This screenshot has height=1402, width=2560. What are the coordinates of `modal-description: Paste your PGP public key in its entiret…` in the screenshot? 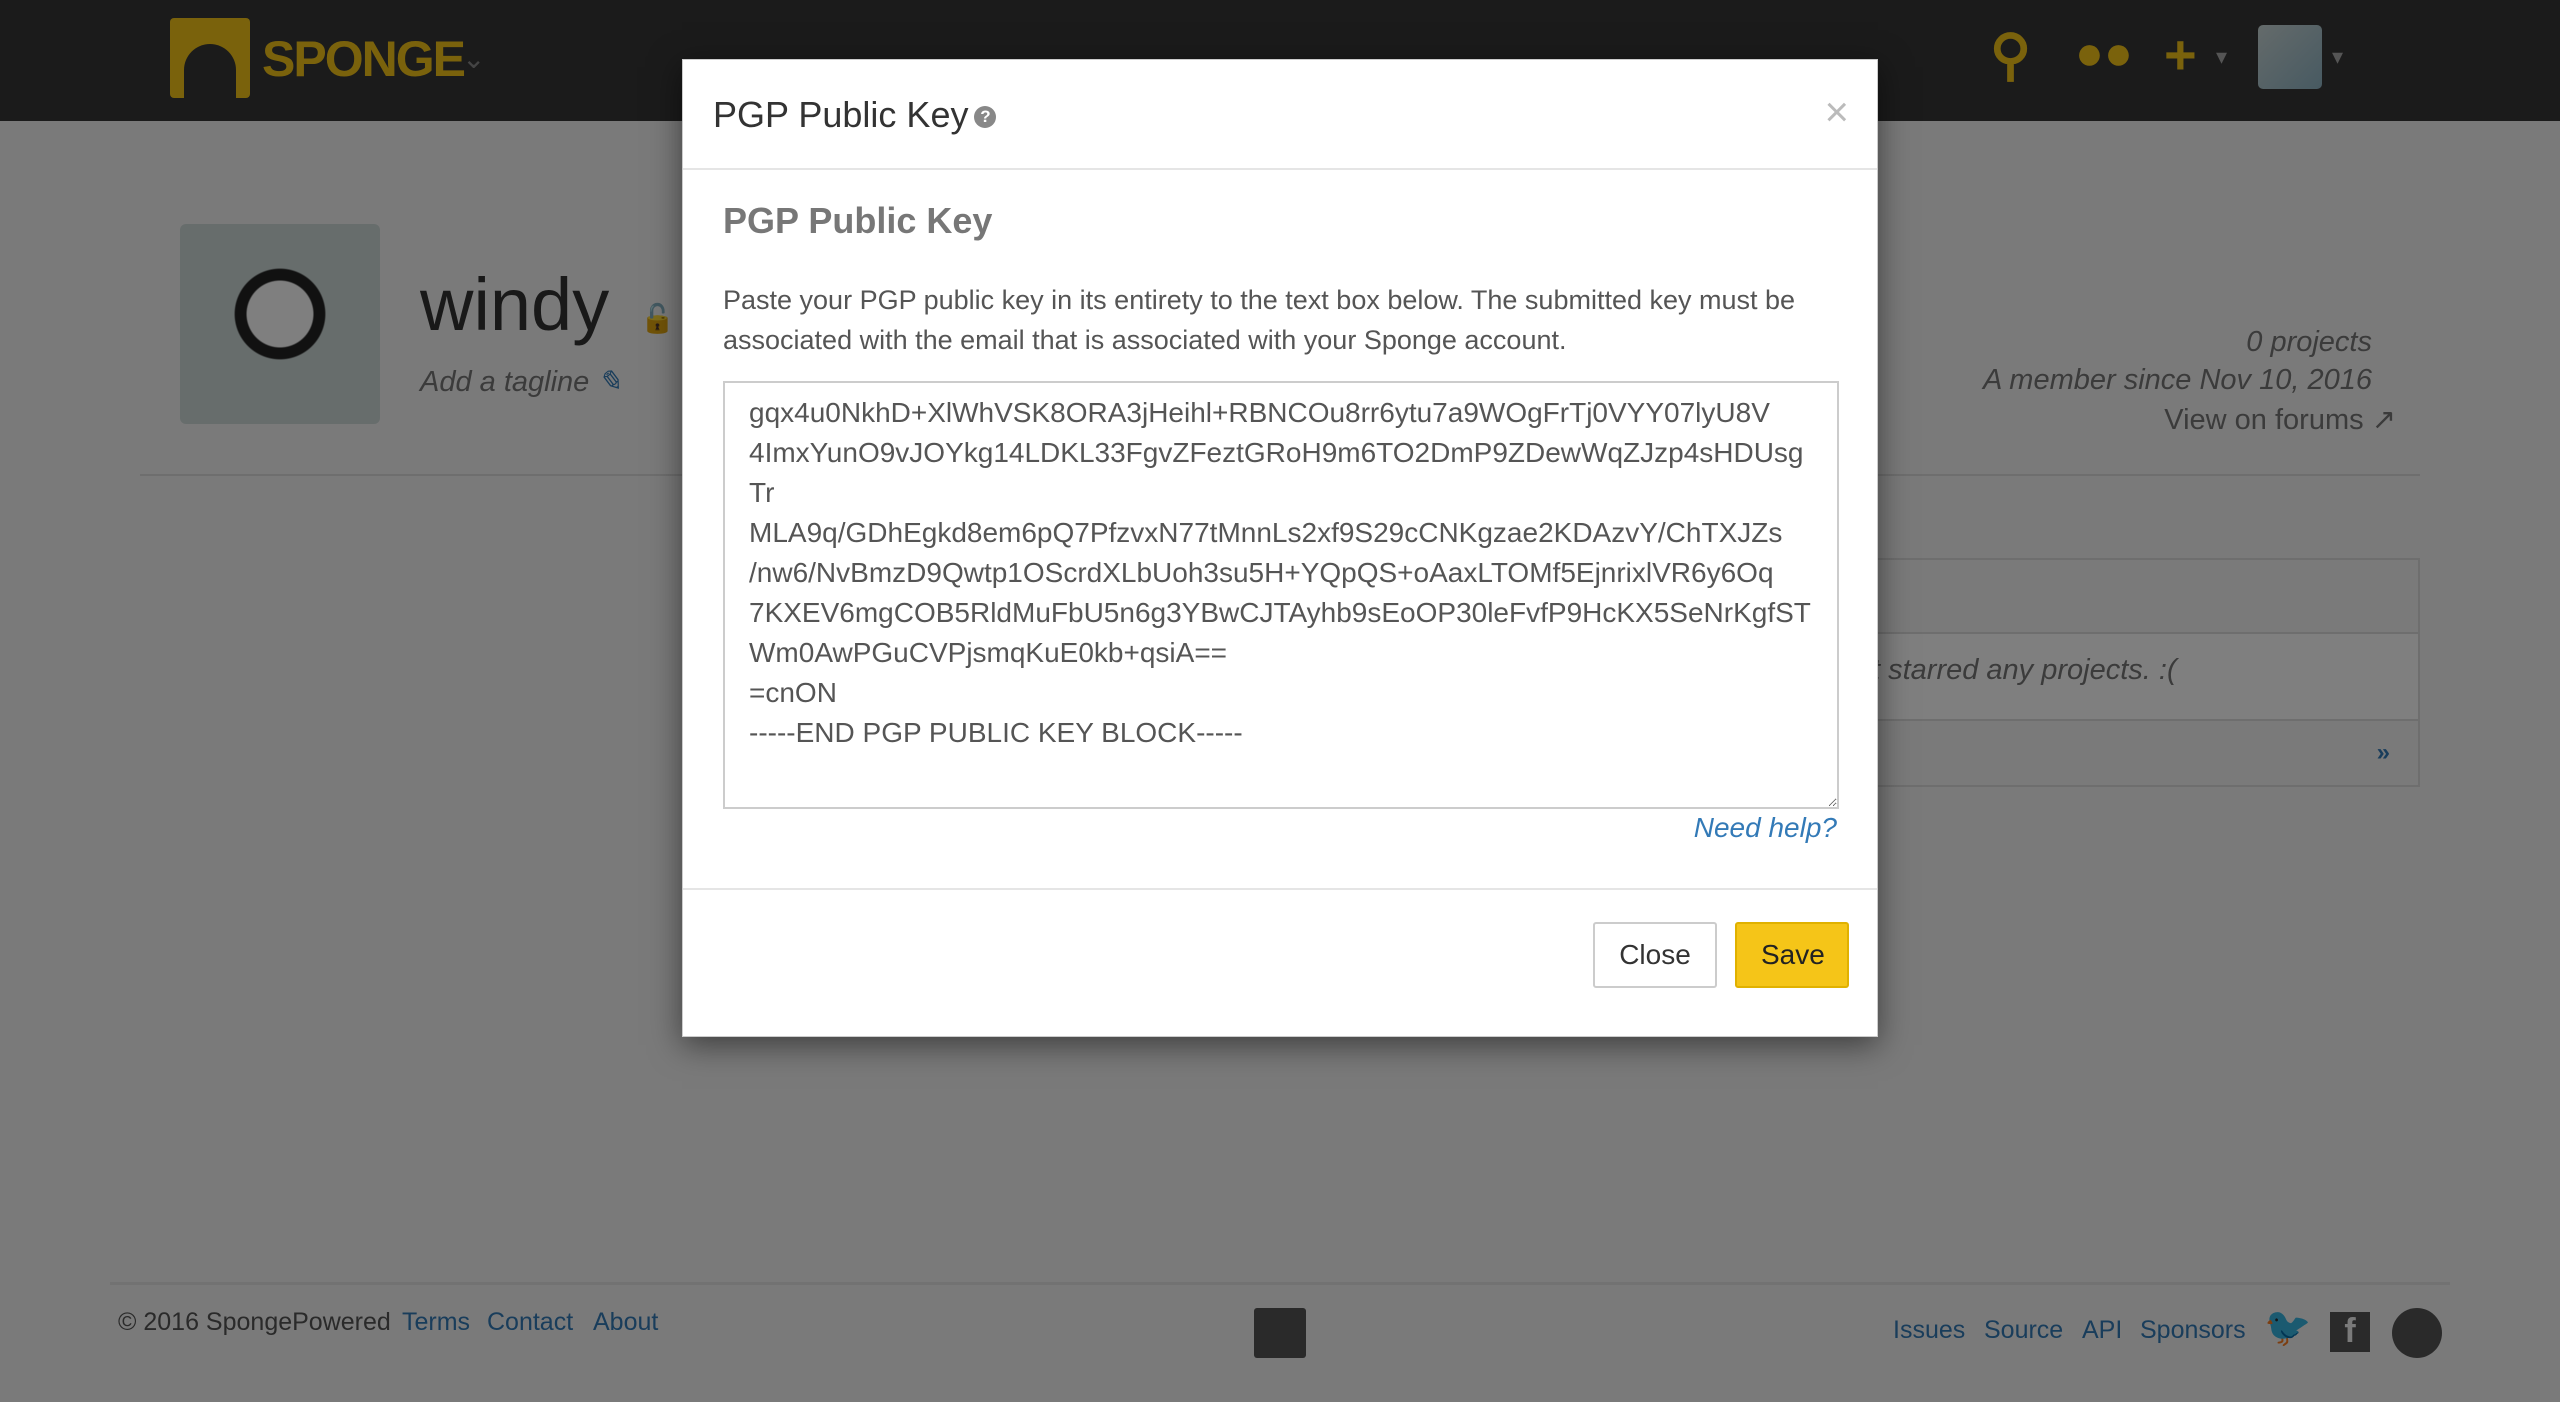 It's located at (1259, 320).